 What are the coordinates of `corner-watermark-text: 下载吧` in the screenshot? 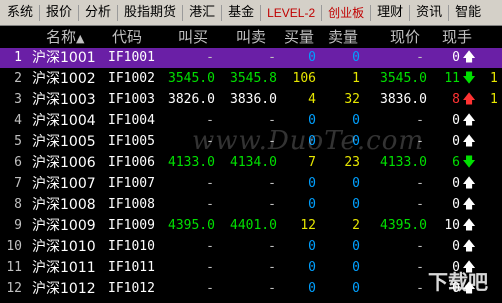 It's located at (458, 282).